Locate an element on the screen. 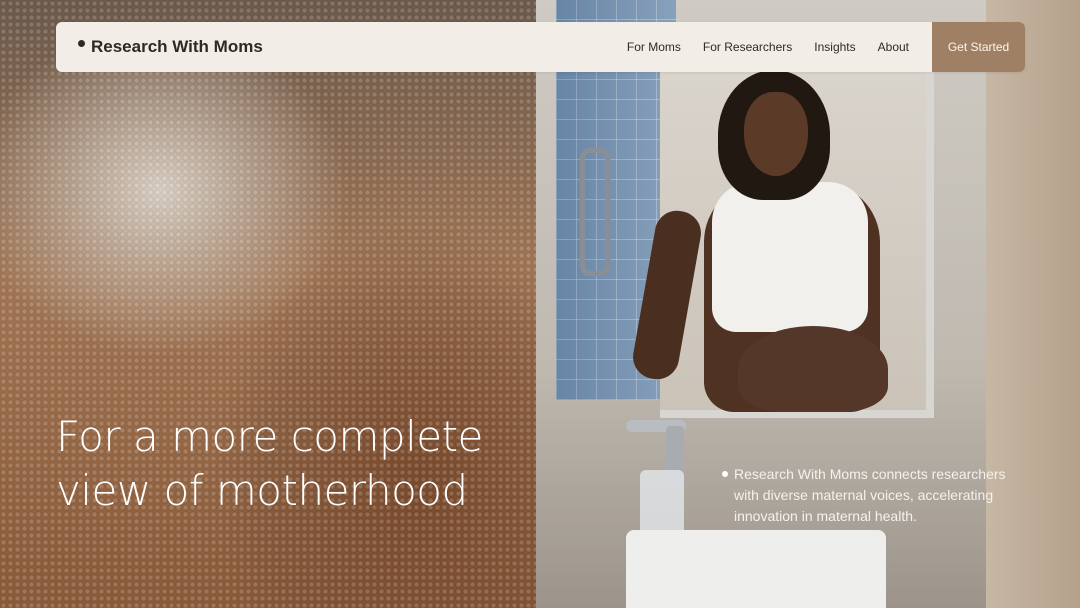 This screenshot has height=608, width=1080. face is located at coordinates (776, 134).